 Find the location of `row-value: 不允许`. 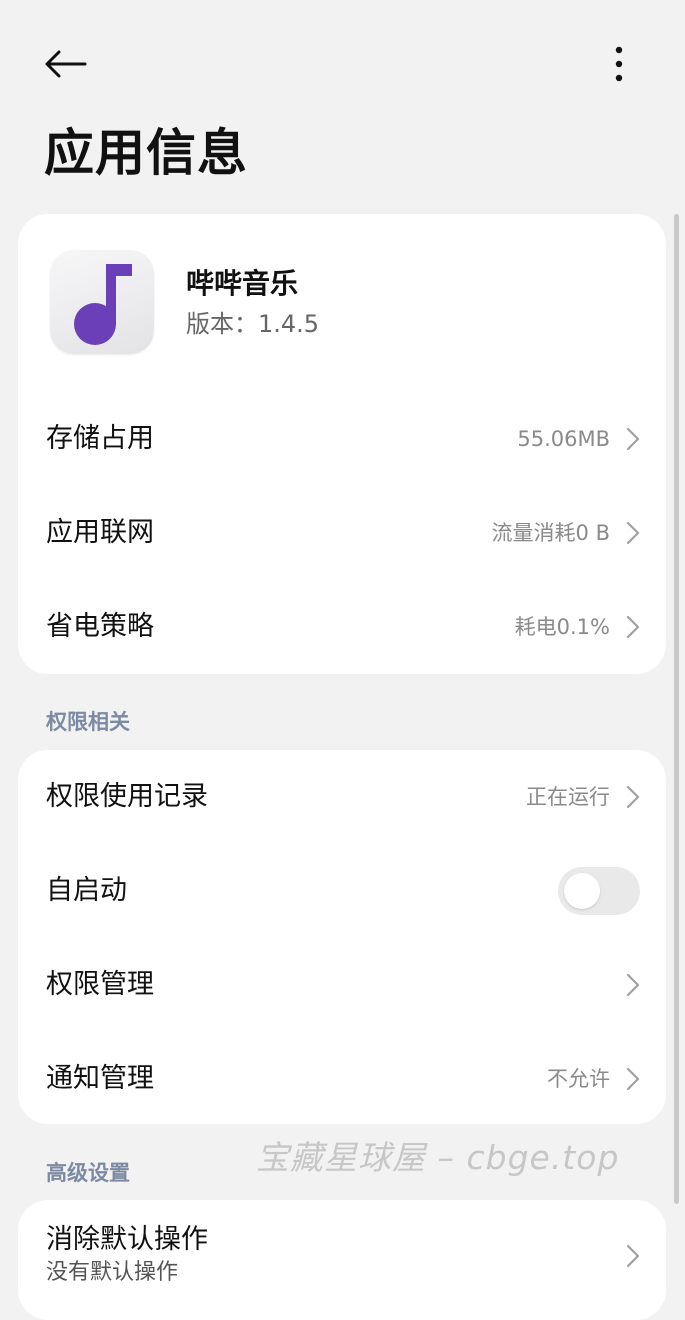

row-value: 不允许 is located at coordinates (578, 1079).